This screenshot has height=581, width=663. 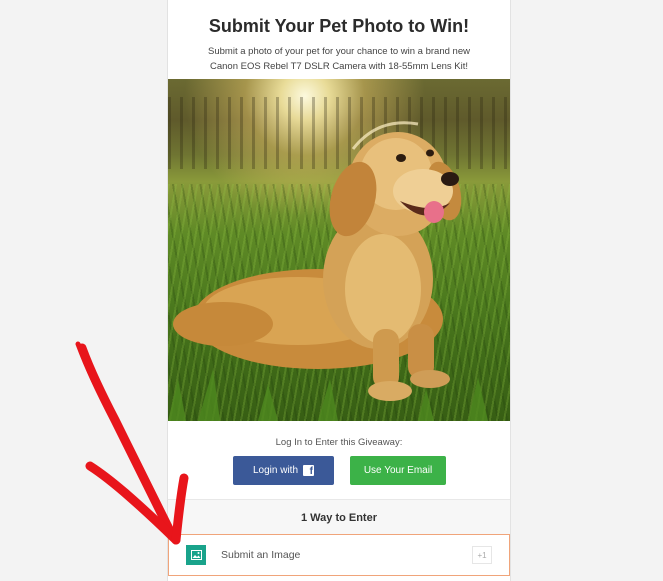 What do you see at coordinates (339, 442) in the screenshot?
I see `login-prompt: Log In to Enter this Giveaway:` at bounding box center [339, 442].